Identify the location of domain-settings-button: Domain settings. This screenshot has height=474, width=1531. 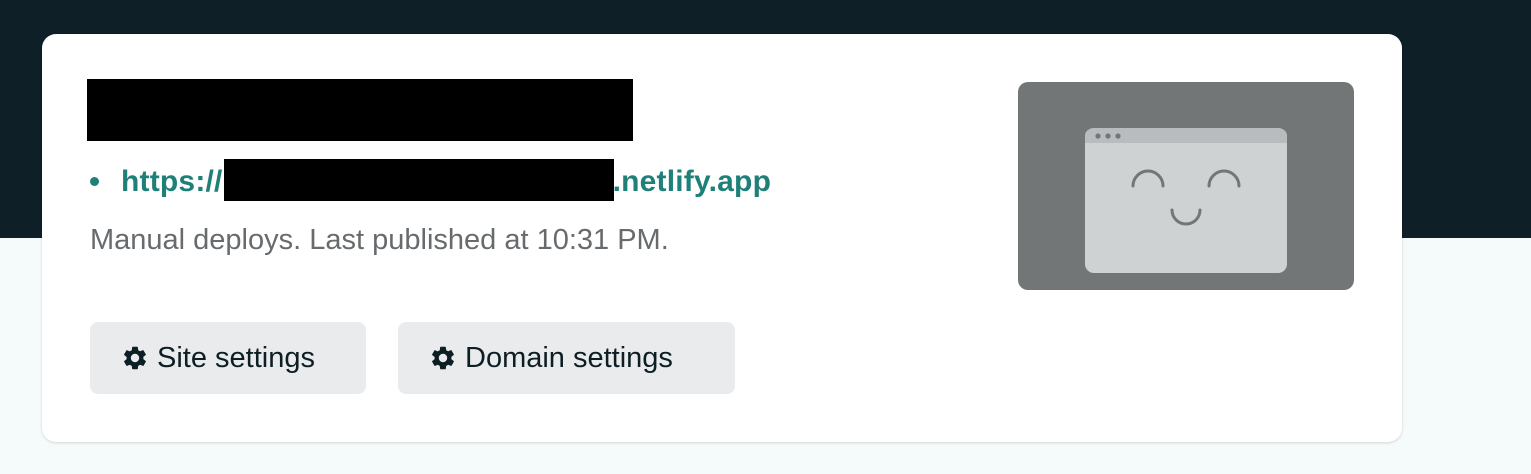
(566, 358).